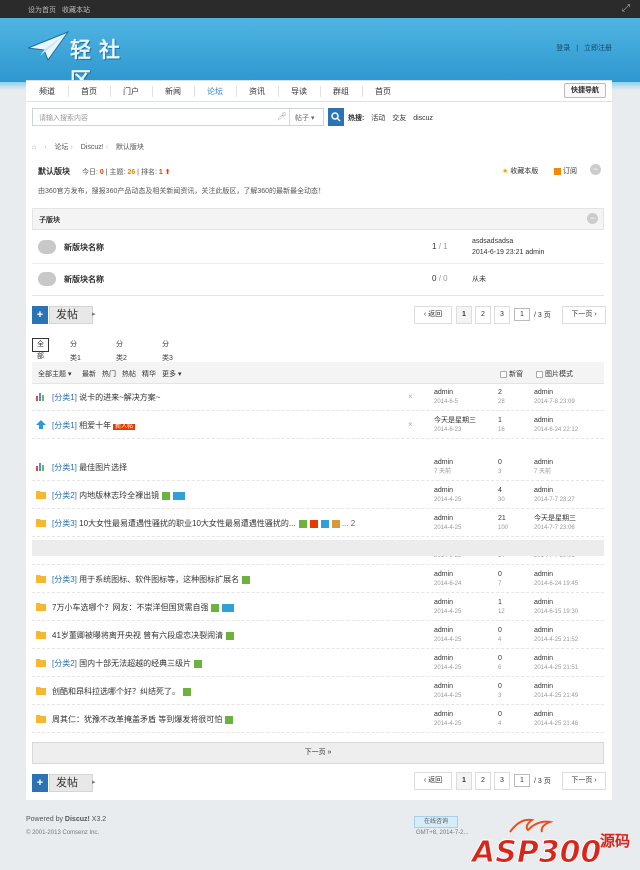 This screenshot has width=640, height=870. What do you see at coordinates (598, 48) in the screenshot?
I see `register-link: 立即注册` at bounding box center [598, 48].